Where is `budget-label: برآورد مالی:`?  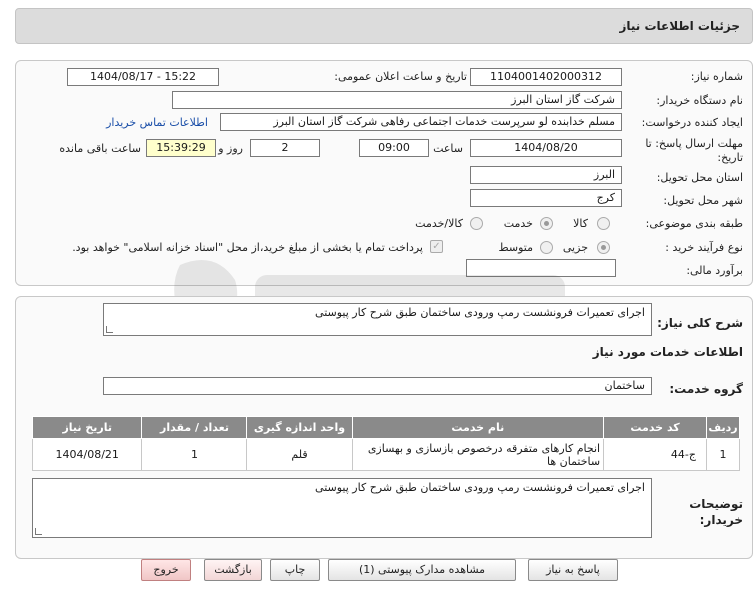
budget-label: برآورد مالی: is located at coordinates (714, 270).